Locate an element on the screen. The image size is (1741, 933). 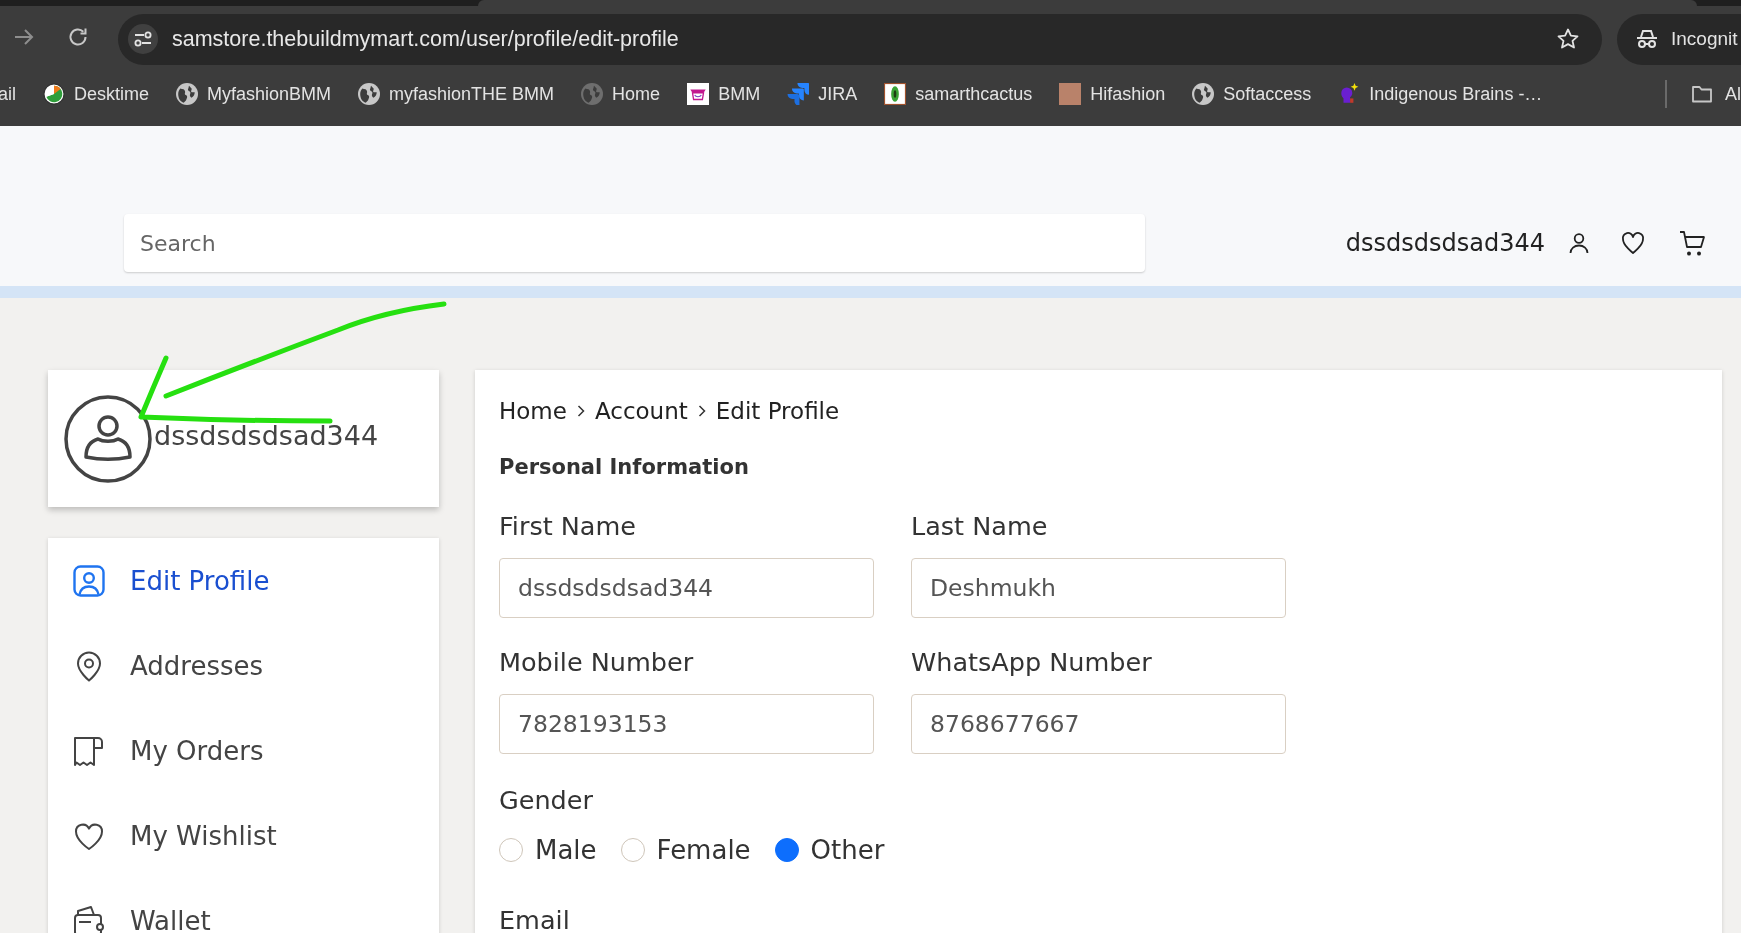
field-label: Last Name is located at coordinates (980, 526).